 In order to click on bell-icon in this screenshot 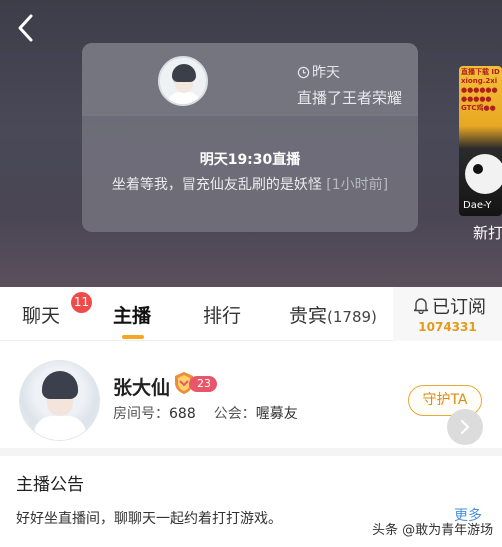, I will do `click(421, 306)`.